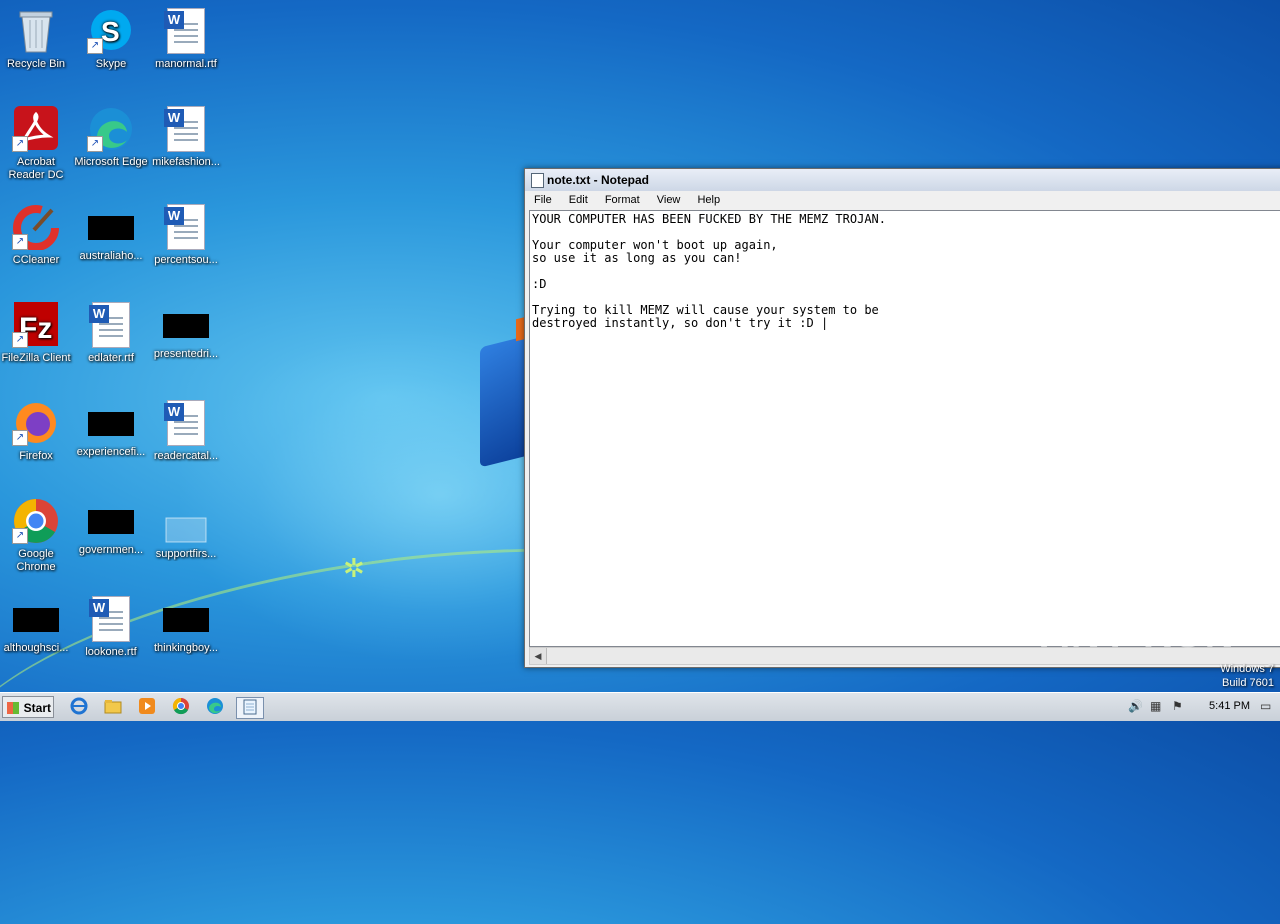  Describe the element at coordinates (640, 706) in the screenshot. I see `taskbar: Start 🔊 ▦ ⚑ 5:41 PM ▭` at that location.